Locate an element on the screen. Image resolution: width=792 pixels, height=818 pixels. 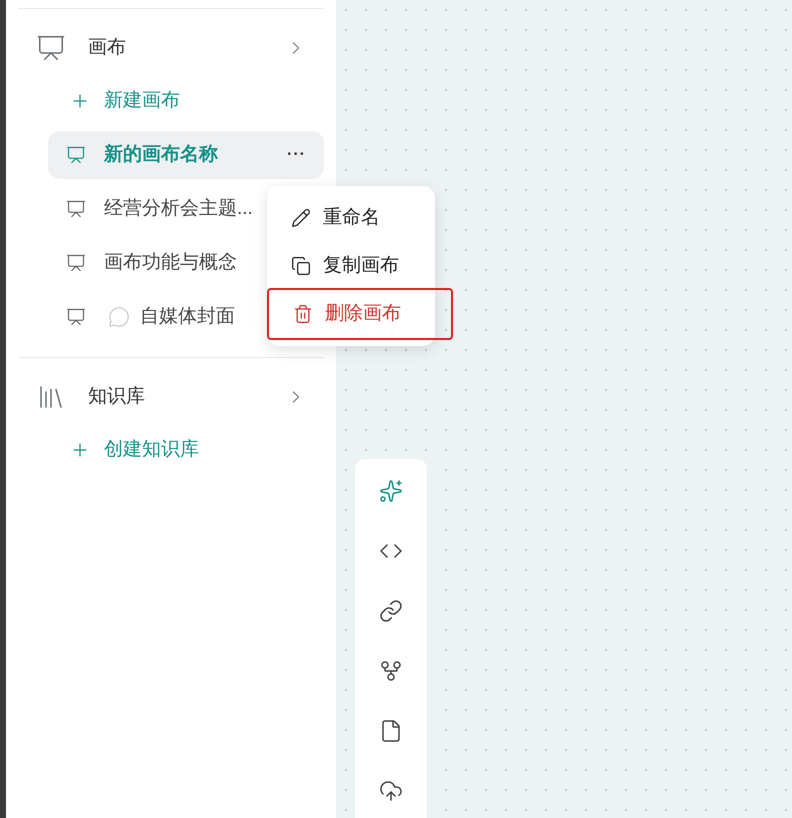
speech-bubble-icon is located at coordinates (119, 317).